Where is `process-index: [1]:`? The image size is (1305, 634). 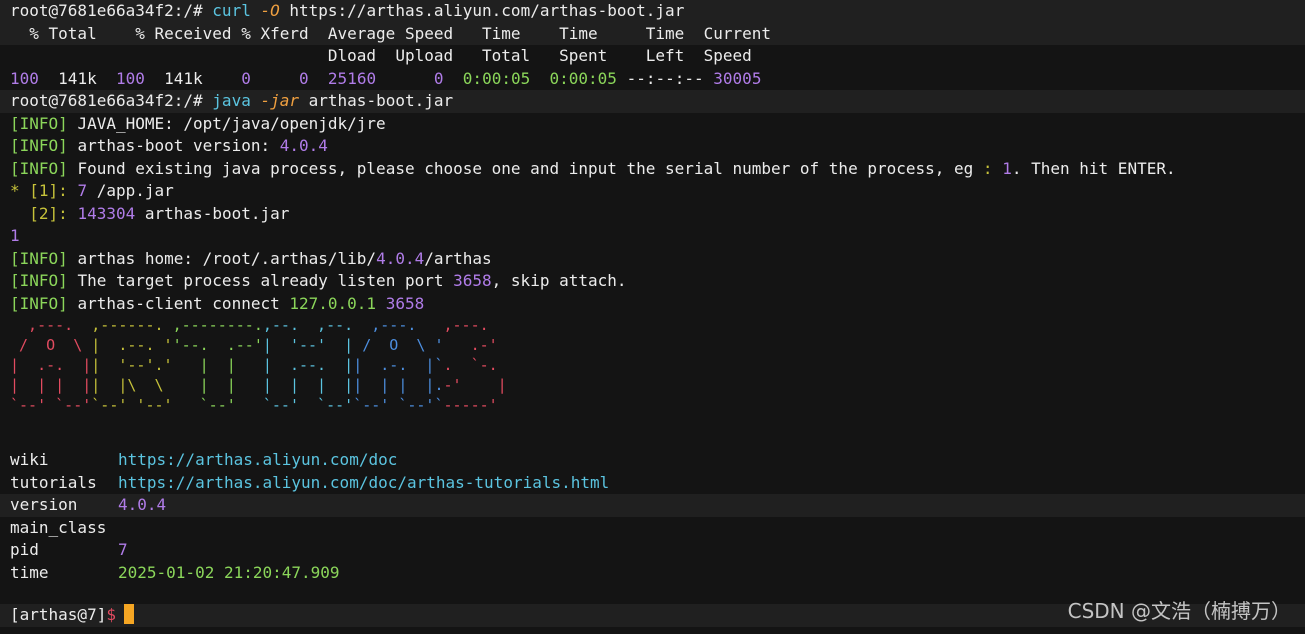
process-index: [1]: is located at coordinates (48, 190).